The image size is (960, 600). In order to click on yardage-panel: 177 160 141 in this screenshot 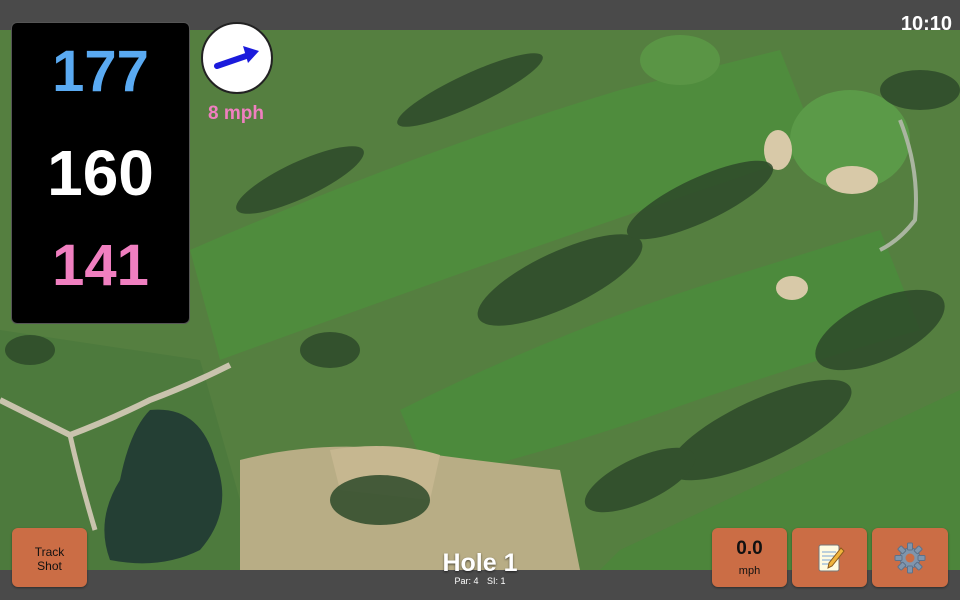, I will do `click(100, 173)`.